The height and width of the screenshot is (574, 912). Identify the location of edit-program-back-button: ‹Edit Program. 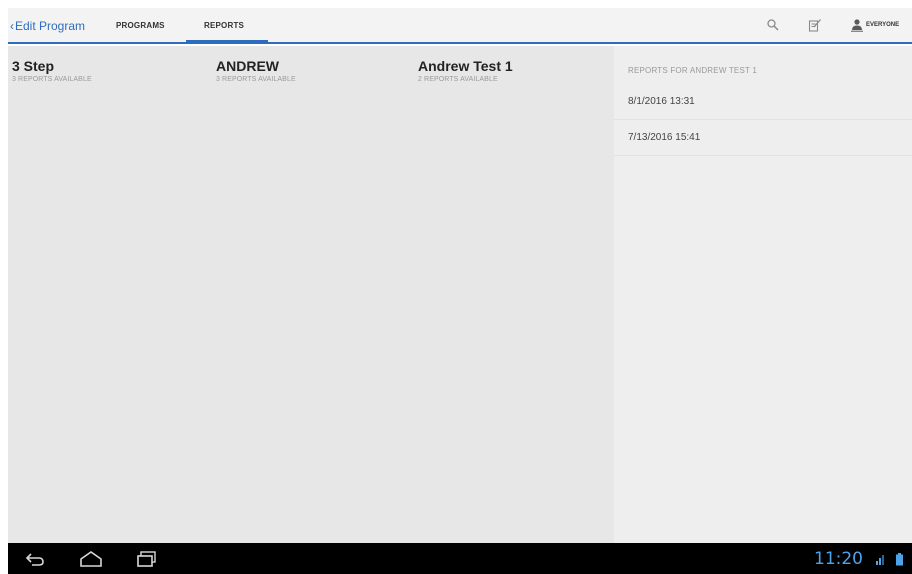
(47, 26).